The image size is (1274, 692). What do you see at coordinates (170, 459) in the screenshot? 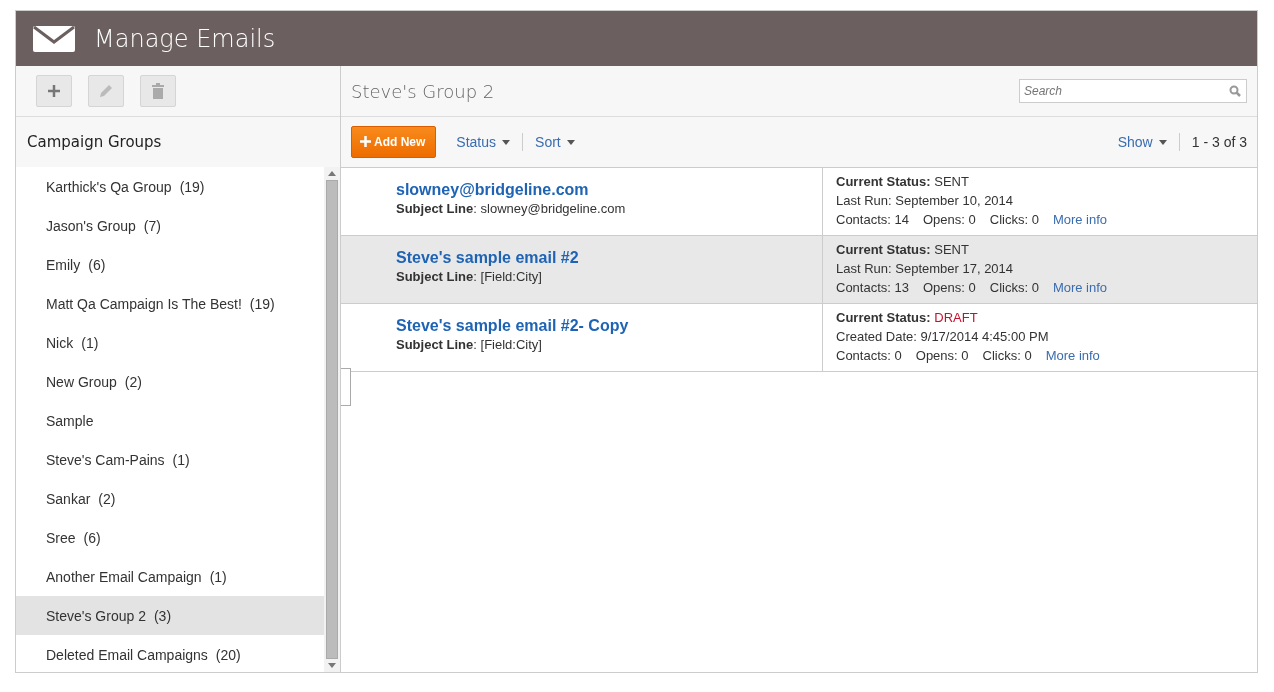
I see `group-item: Steve's Cam-Pains (1)` at bounding box center [170, 459].